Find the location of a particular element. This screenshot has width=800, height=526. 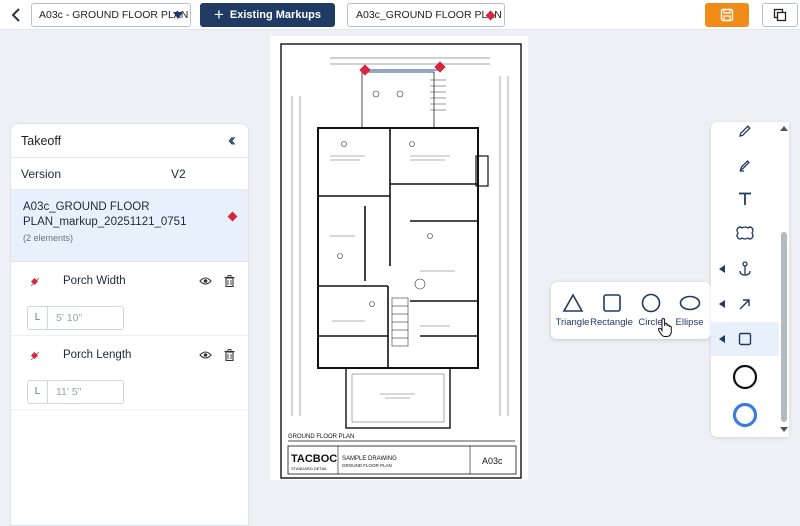

back-icon is located at coordinates (16, 15).